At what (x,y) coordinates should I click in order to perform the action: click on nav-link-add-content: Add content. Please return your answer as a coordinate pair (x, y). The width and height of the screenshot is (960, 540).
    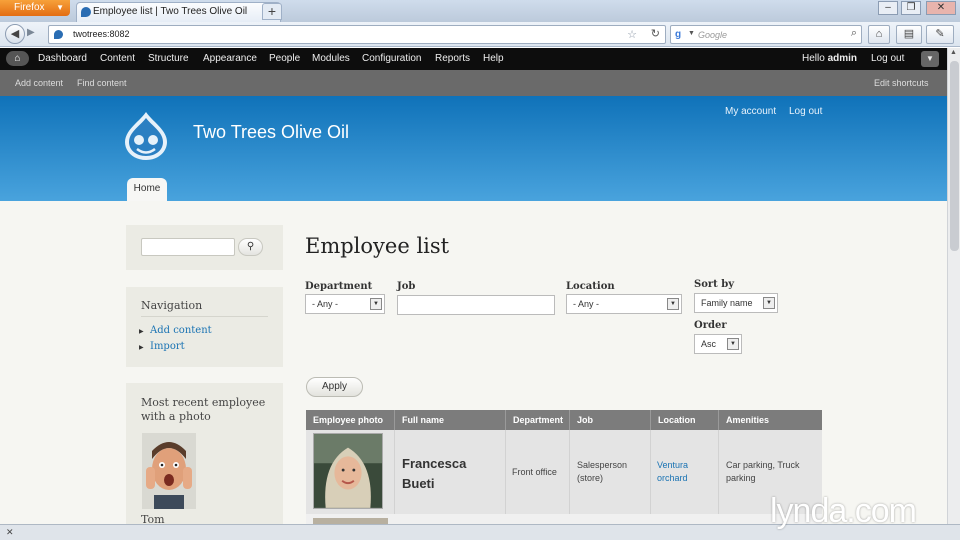
    Looking at the image, I should click on (181, 330).